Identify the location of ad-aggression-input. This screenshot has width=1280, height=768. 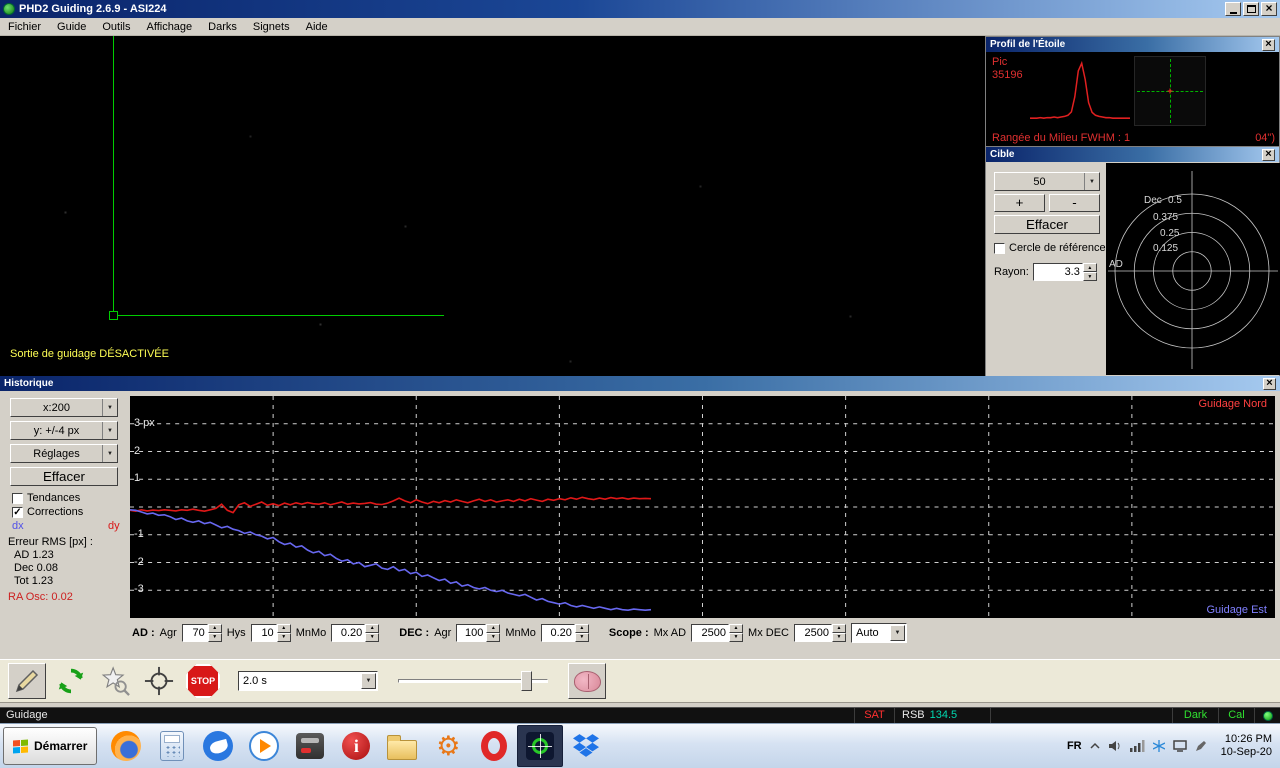
(194, 632).